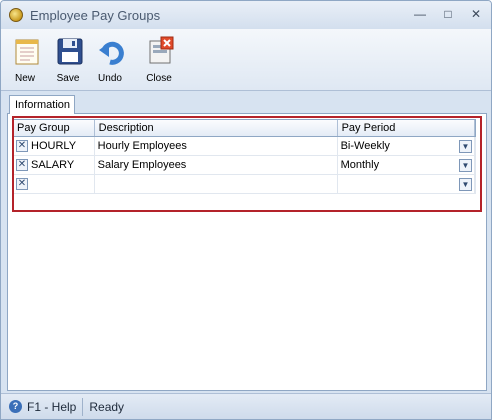 Image resolution: width=492 pixels, height=420 pixels. What do you see at coordinates (111, 53) in the screenshot?
I see `undo-arrow-icon` at bounding box center [111, 53].